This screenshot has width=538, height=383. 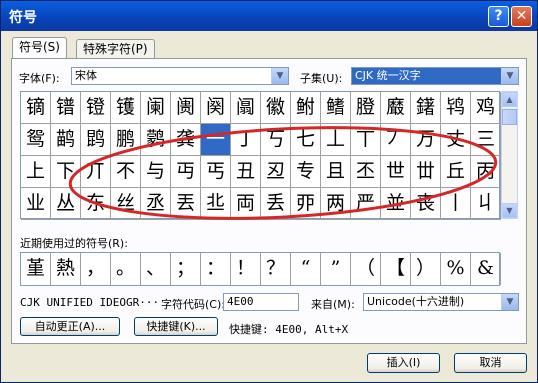 What do you see at coordinates (90, 302) in the screenshot?
I see `character-name: CJK UNIFIED IDEOGR···` at bounding box center [90, 302].